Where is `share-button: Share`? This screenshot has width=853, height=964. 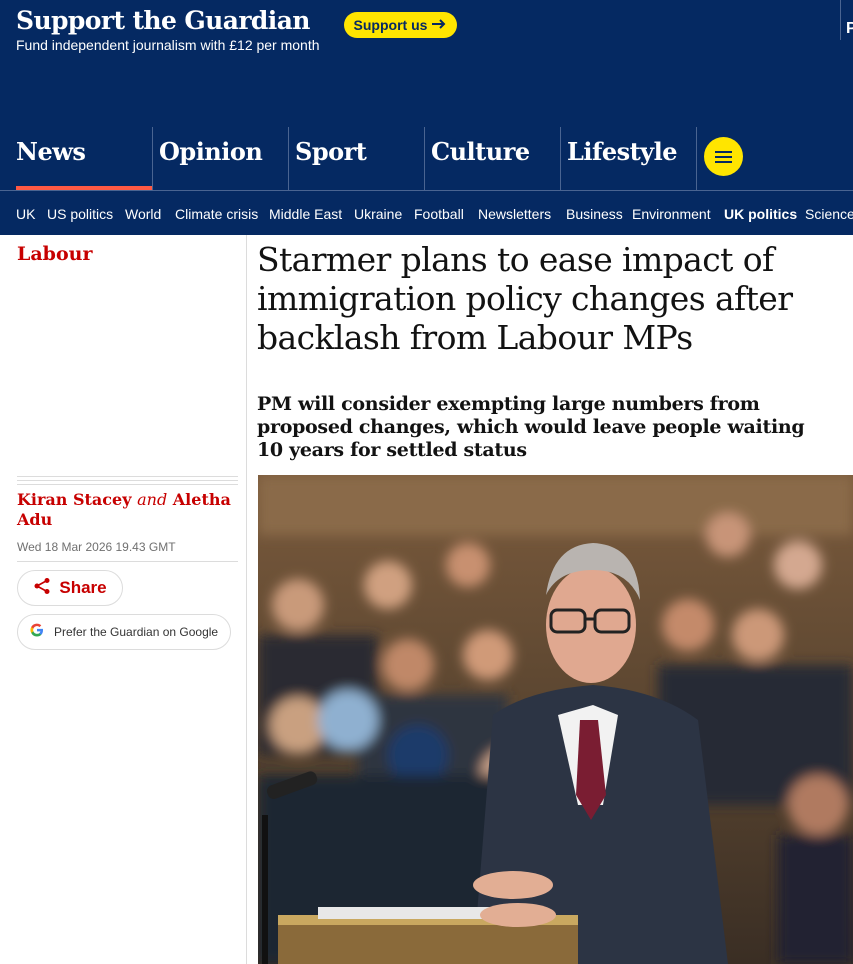
share-button: Share is located at coordinates (70, 588).